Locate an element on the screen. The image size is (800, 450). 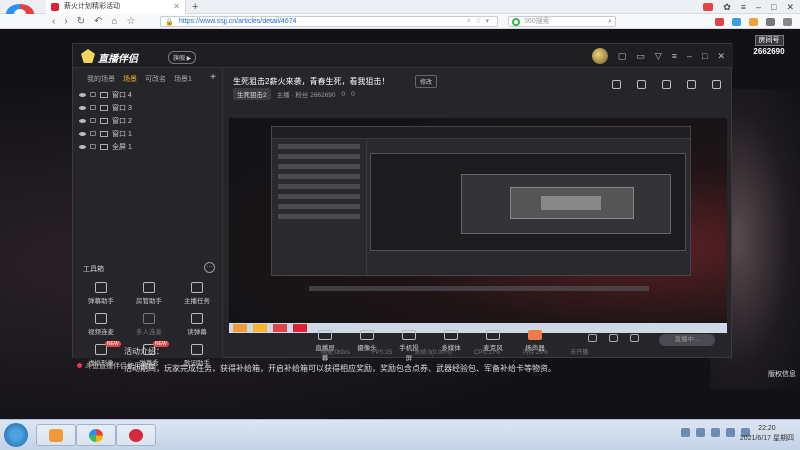
tab-scene-1: 场景1 is located at coordinates (183, 79).